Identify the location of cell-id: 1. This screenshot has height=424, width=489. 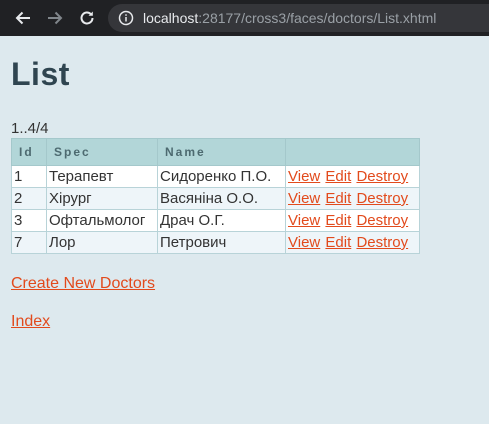
(29, 176).